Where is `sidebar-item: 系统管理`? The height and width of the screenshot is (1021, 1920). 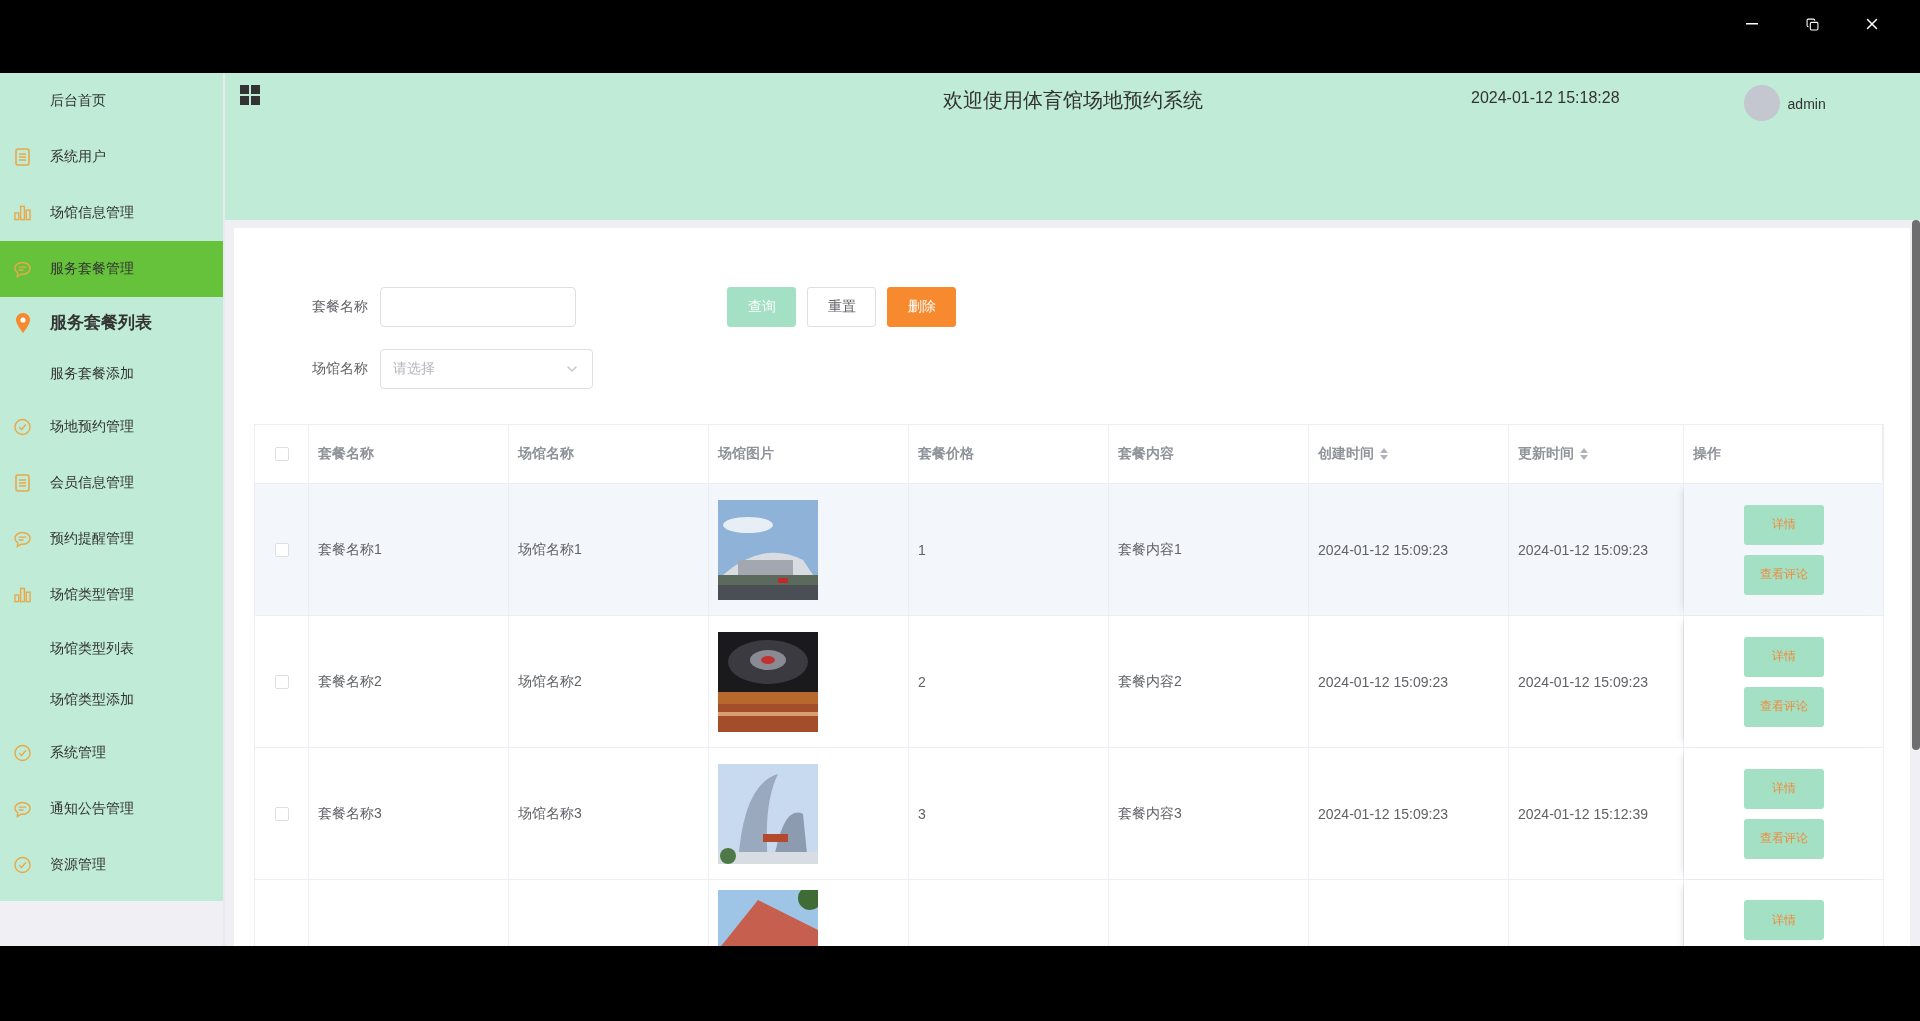 sidebar-item: 系统管理 is located at coordinates (111, 753).